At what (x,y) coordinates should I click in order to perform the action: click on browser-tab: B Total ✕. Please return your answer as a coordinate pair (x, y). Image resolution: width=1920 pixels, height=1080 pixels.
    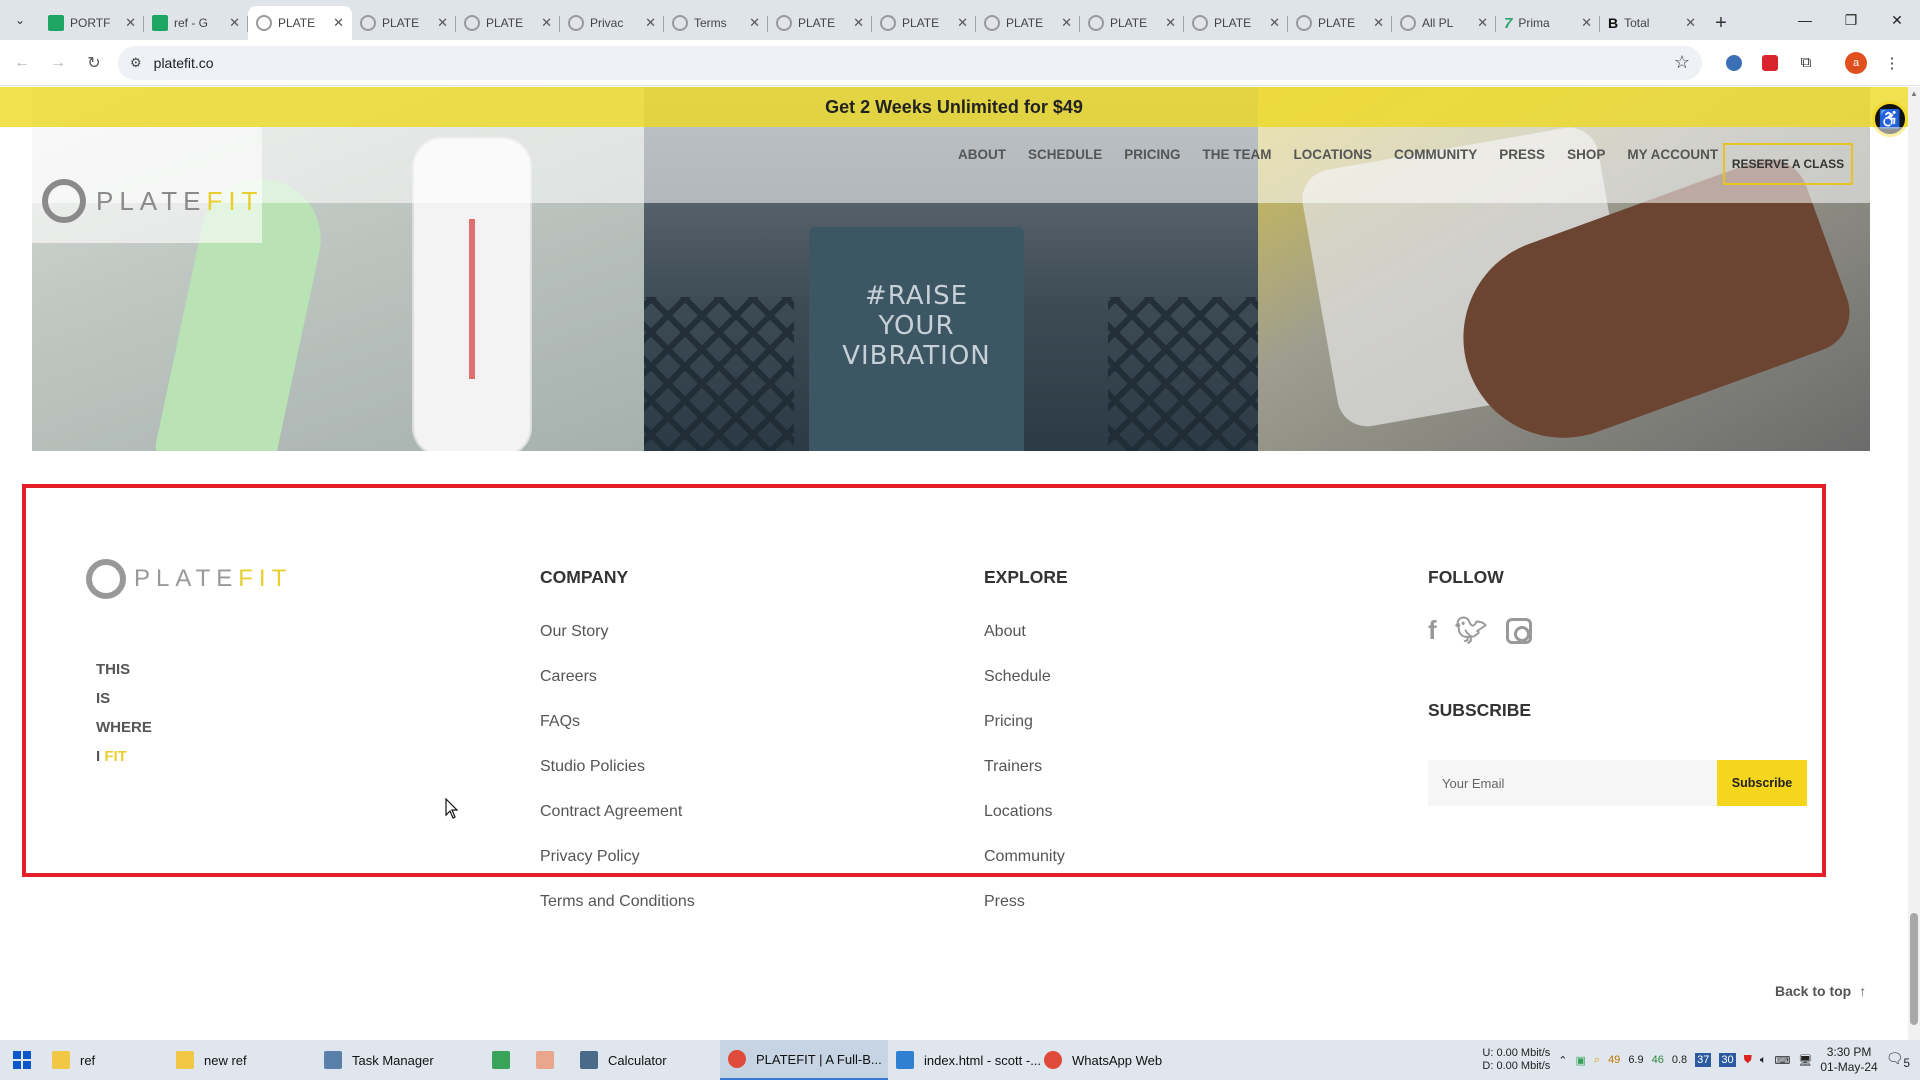
    Looking at the image, I should click on (1652, 23).